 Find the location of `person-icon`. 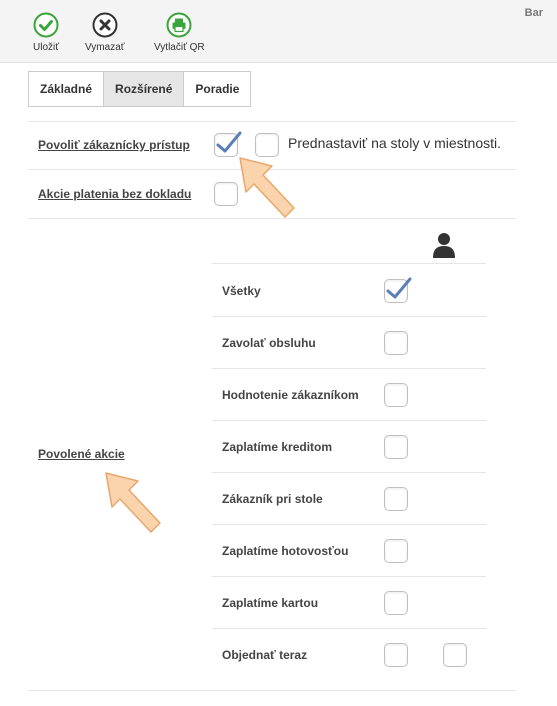

person-icon is located at coordinates (444, 245).